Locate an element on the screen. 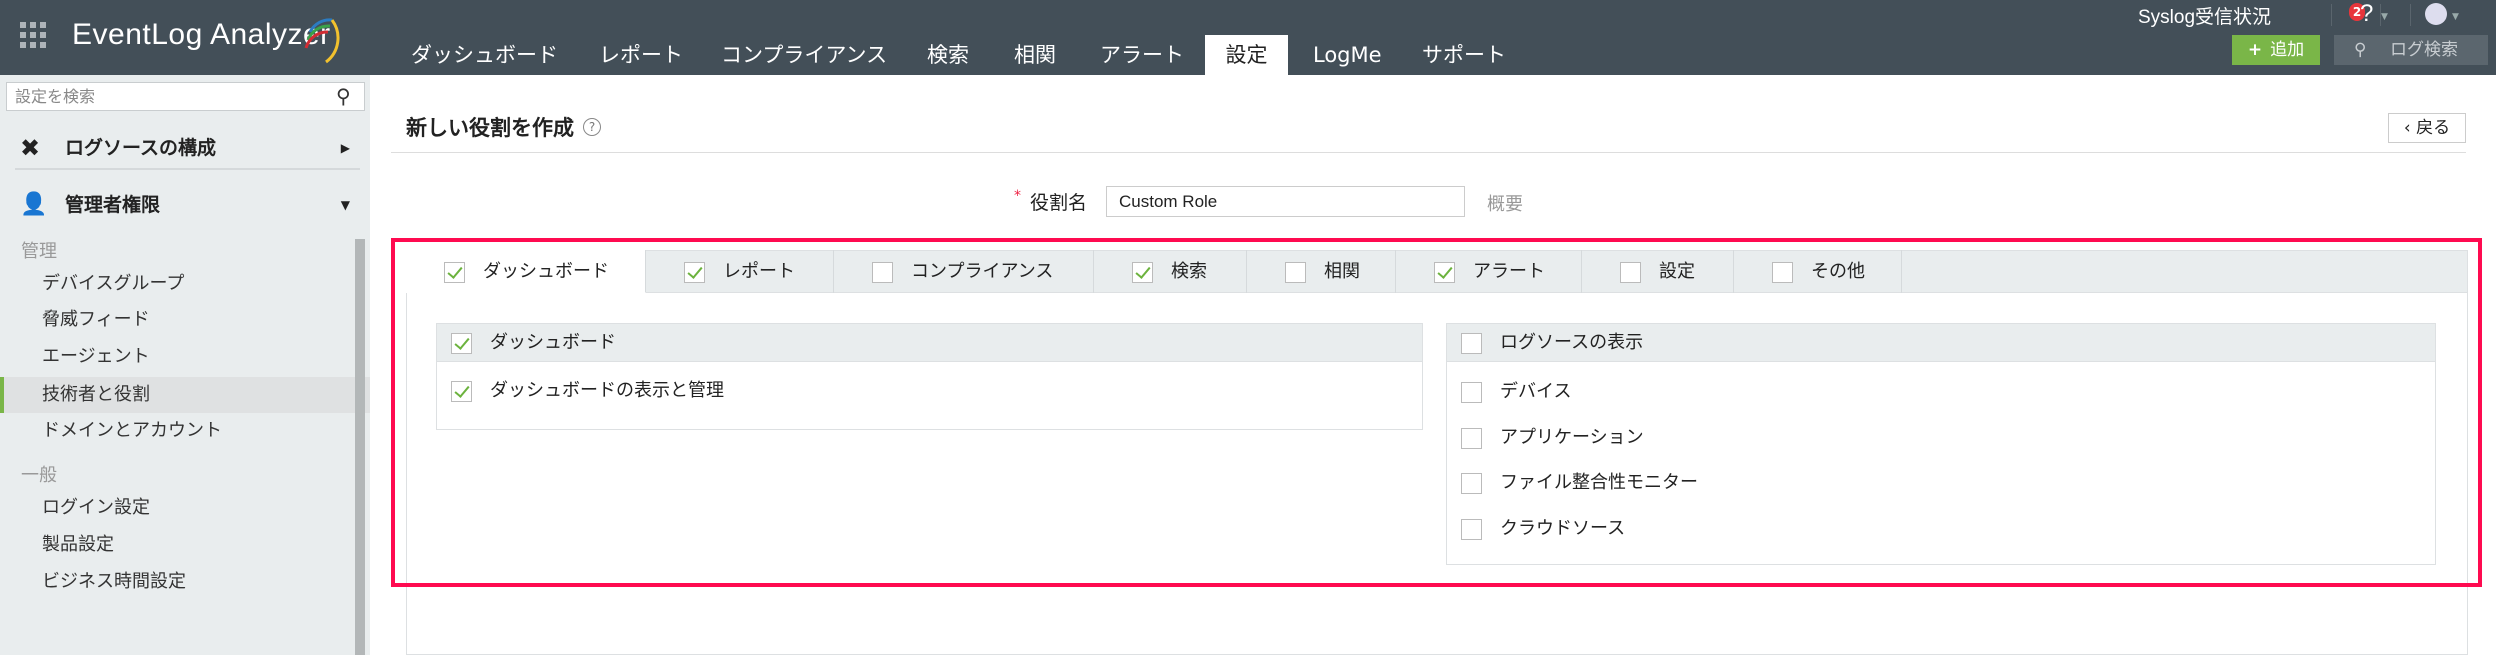  chevron-right-icon: ▶ is located at coordinates (345, 148).